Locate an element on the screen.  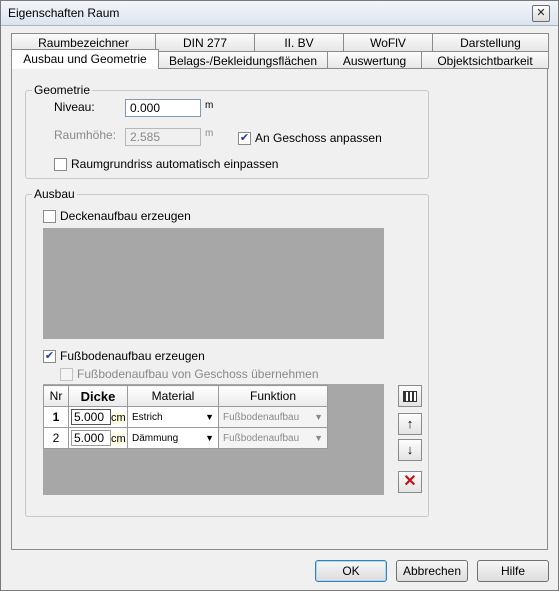
fussbodenaufbau-checkbox: ✔ is located at coordinates (49, 356).